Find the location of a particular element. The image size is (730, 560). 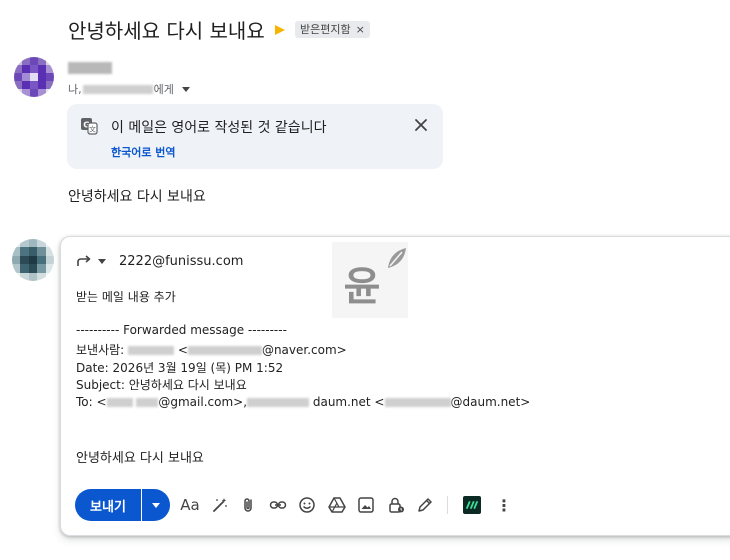

to-daum1: daum.net < is located at coordinates (348, 402).